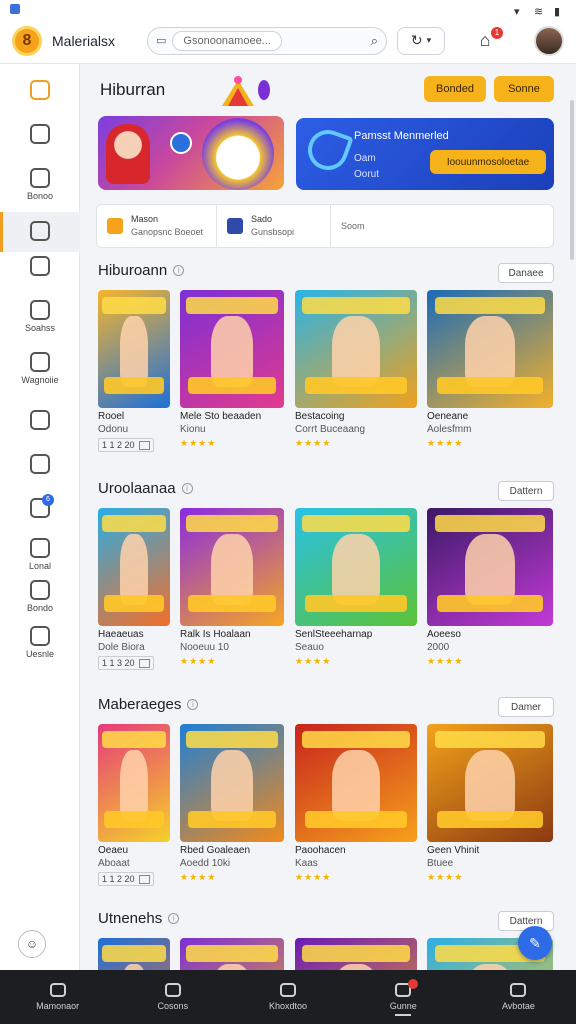 The width and height of the screenshot is (576, 1024). Describe the element at coordinates (453, 850) in the screenshot. I see `game-title: Geen Vhinit` at that location.